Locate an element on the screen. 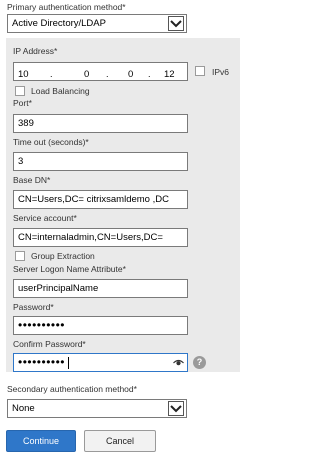  ip-octet-1: 10 is located at coordinates (23, 73).